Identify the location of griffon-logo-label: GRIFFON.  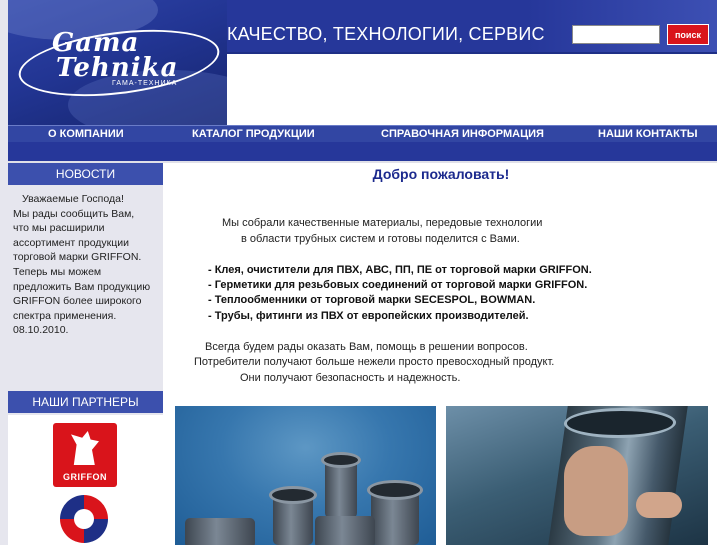
(85, 477).